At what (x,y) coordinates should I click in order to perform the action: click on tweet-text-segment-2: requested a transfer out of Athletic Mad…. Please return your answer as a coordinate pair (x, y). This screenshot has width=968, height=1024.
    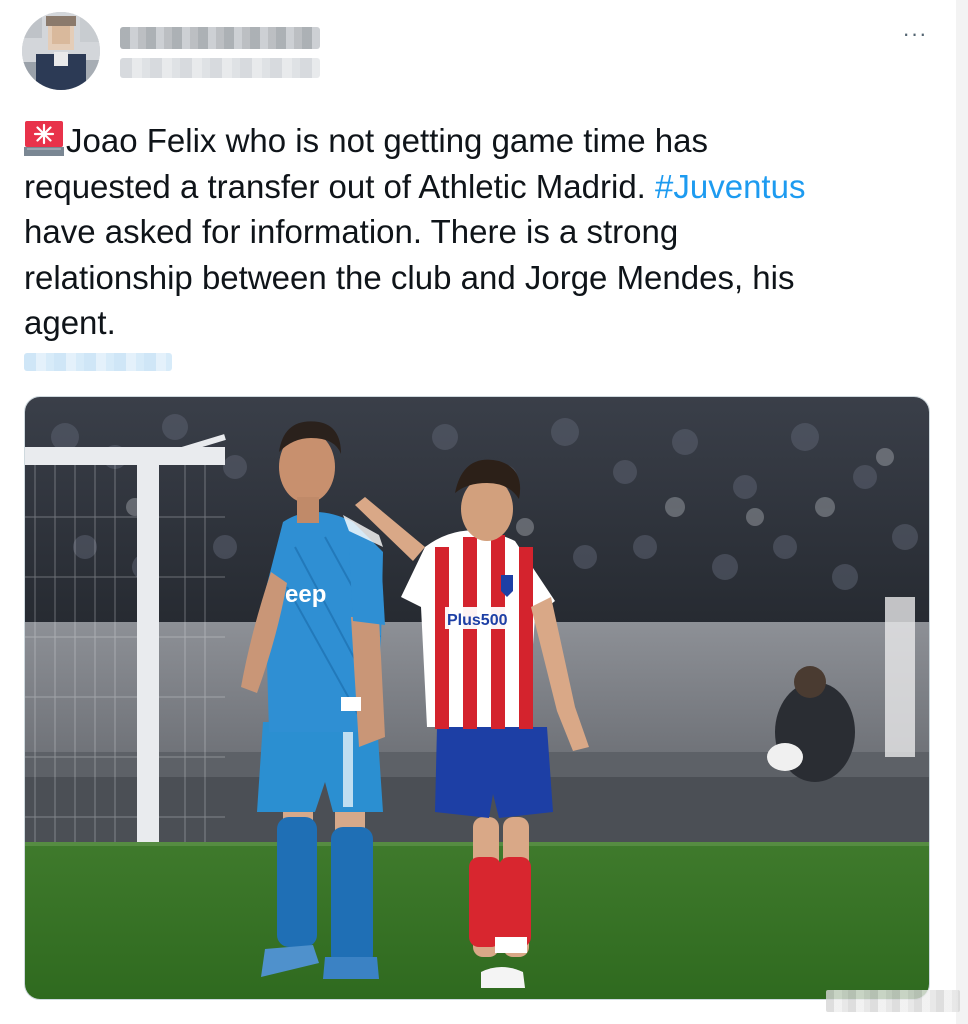
    Looking at the image, I should click on (340, 186).